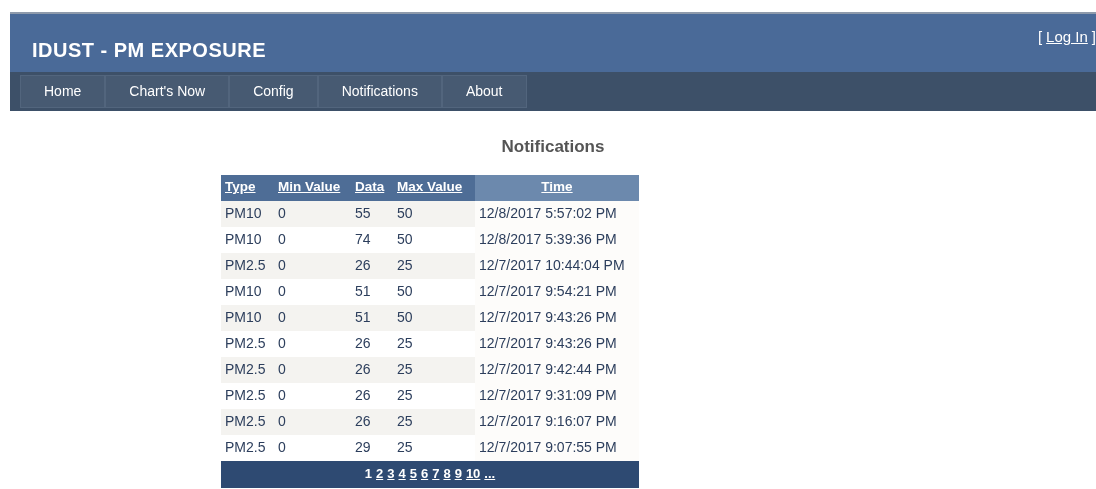  Describe the element at coordinates (372, 187) in the screenshot. I see `column-header: Data` at that location.